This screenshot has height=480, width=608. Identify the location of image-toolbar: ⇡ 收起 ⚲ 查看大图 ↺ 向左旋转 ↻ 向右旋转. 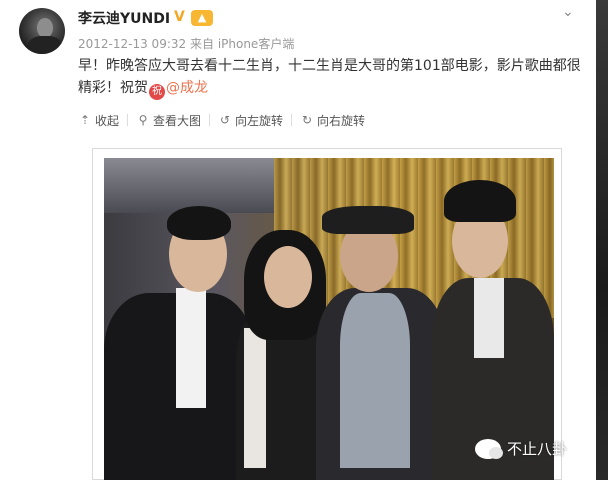
(221, 120).